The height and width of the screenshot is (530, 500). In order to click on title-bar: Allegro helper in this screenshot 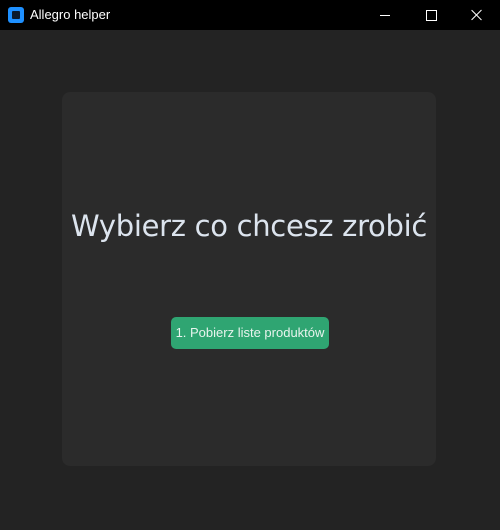, I will do `click(250, 15)`.